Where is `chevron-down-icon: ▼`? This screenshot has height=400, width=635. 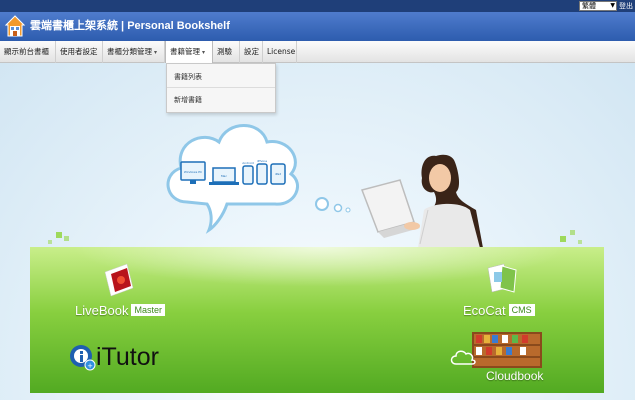
chevron-down-icon: ▼ is located at coordinates (612, 5).